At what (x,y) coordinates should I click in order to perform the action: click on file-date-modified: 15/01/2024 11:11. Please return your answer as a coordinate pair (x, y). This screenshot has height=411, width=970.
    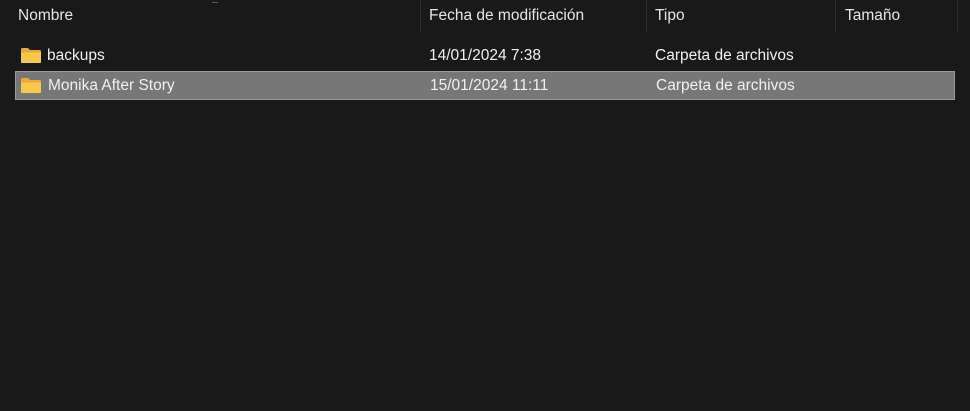
    Looking at the image, I should click on (489, 85).